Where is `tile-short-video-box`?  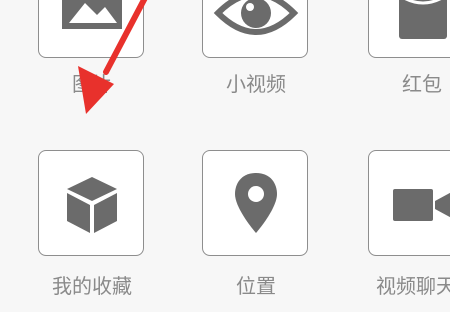 tile-short-video-box is located at coordinates (255, 29).